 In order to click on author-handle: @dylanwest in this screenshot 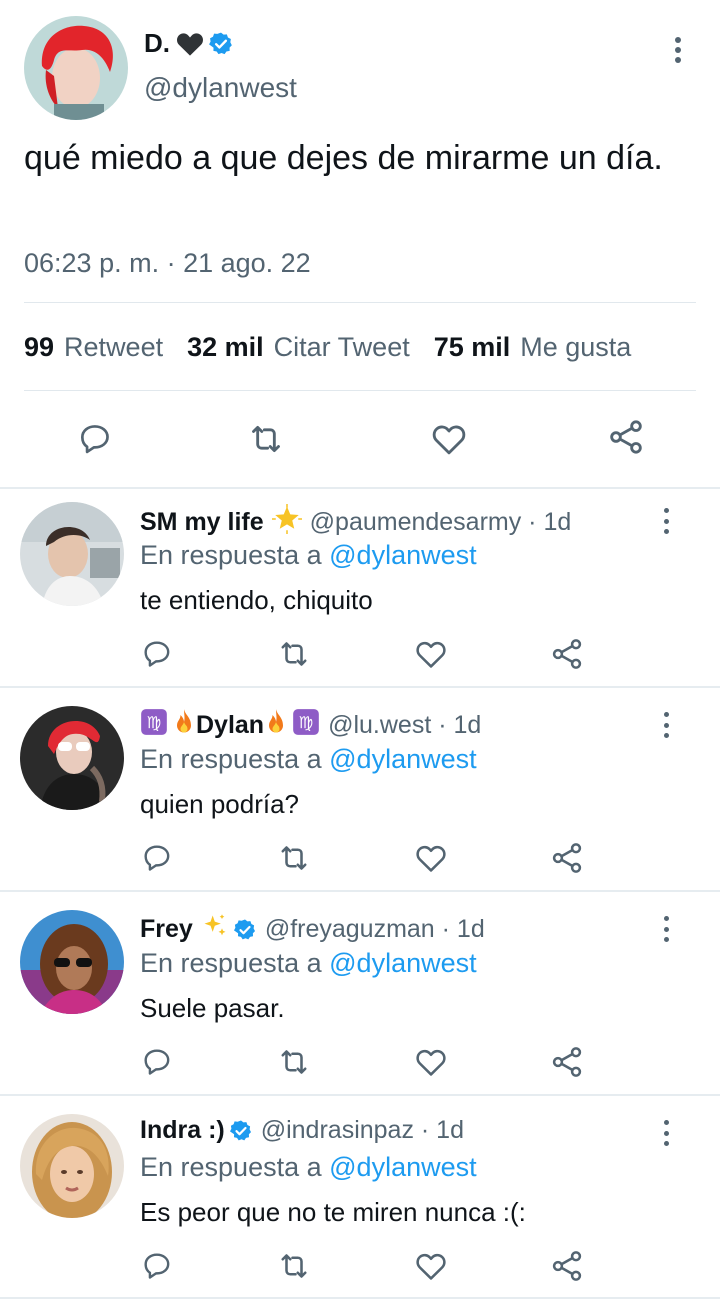, I will do `click(220, 88)`.